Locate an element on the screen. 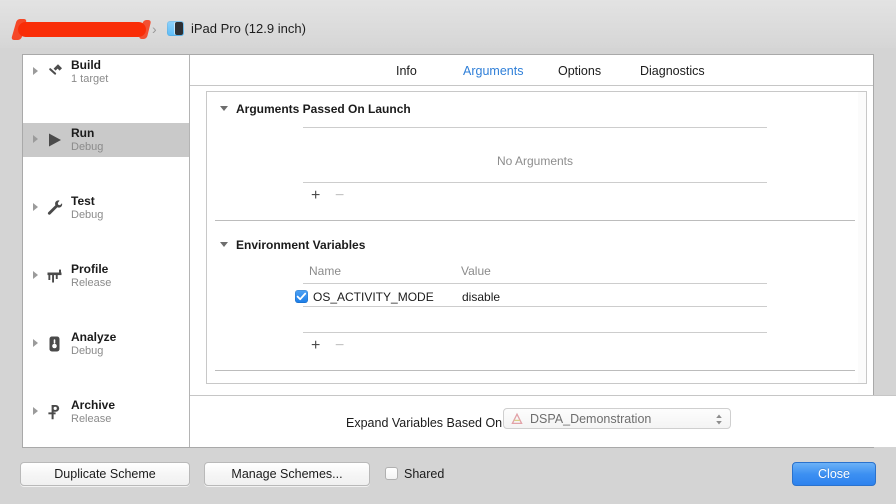 This screenshot has height=504, width=896. env-row-name: OS_ACTIVITY_MODE is located at coordinates (373, 297).